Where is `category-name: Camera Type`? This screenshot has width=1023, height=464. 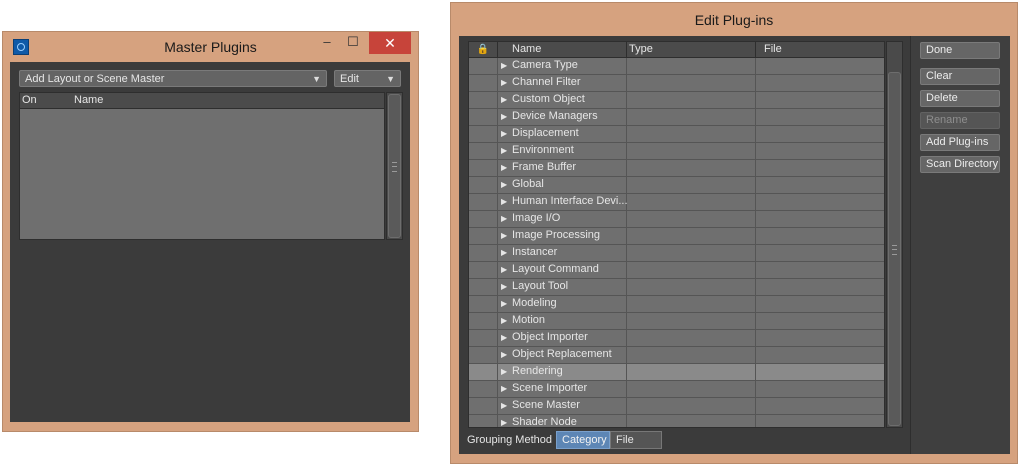
category-name: Camera Type is located at coordinates (545, 65).